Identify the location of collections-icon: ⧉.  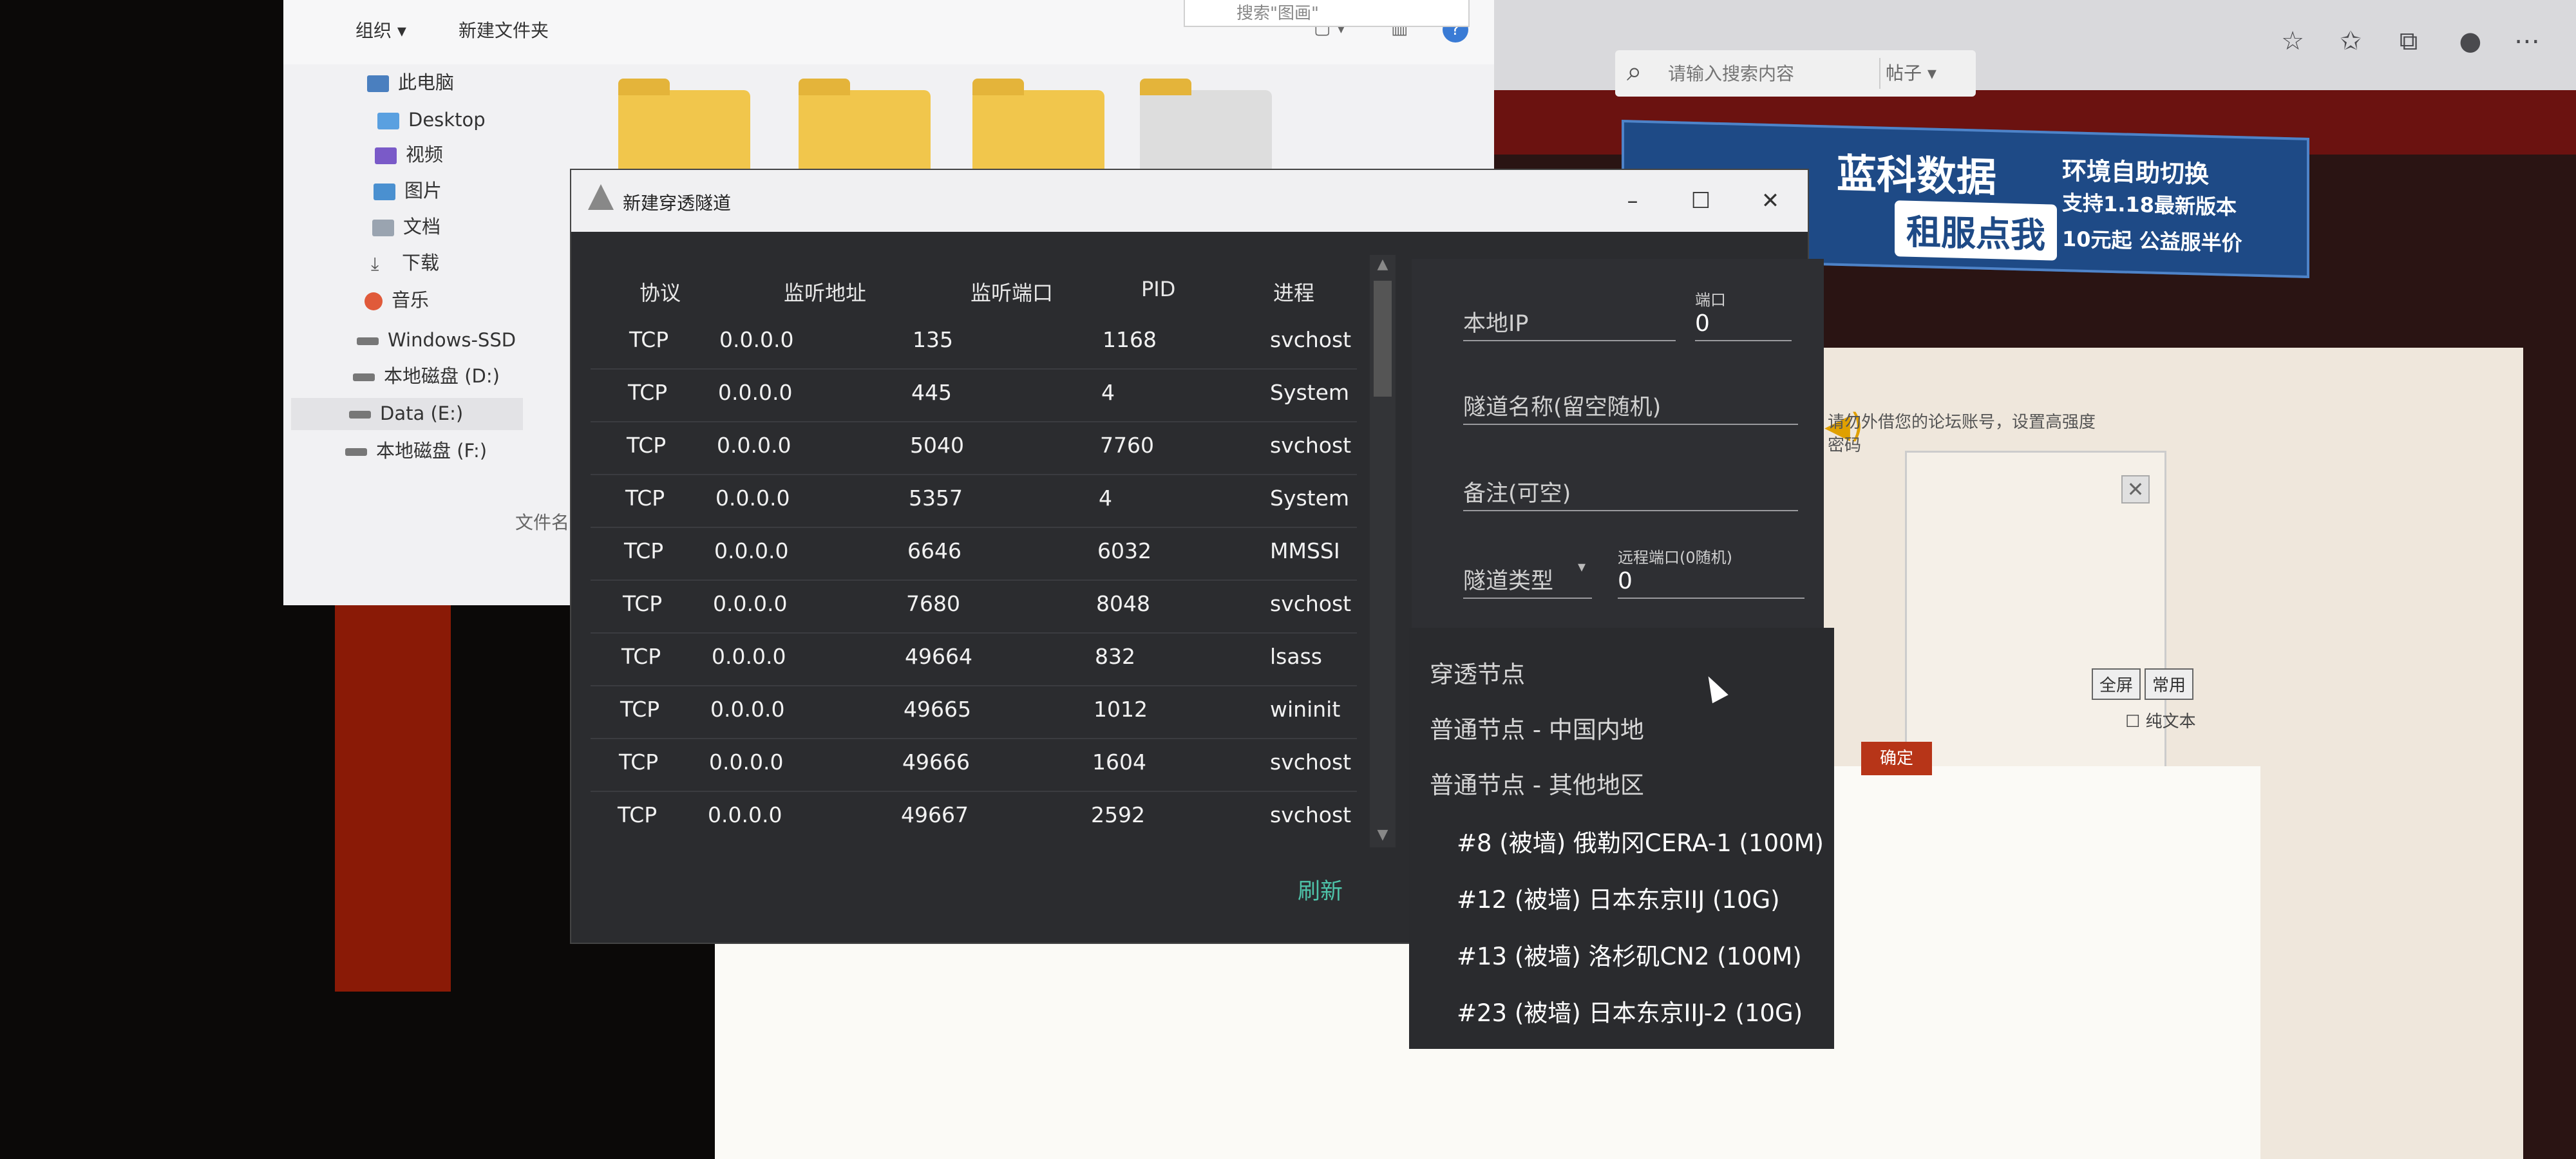
(2408, 41).